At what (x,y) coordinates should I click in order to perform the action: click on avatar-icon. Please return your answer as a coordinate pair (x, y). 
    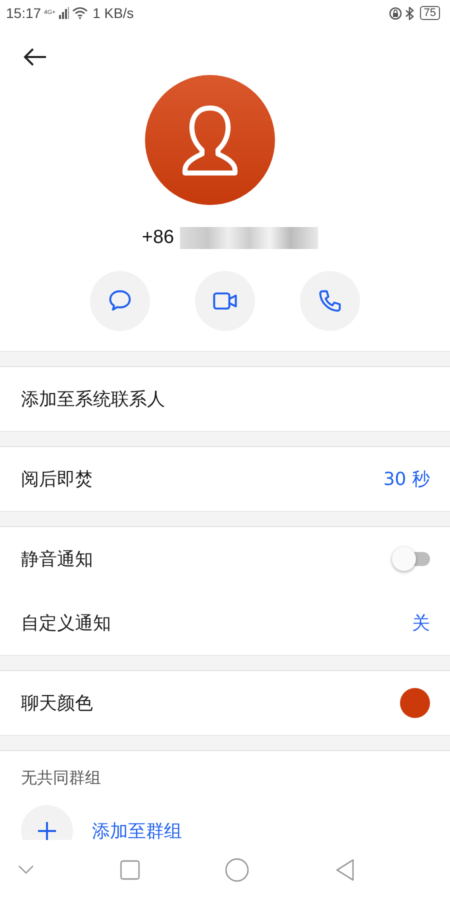
    Looking at the image, I should click on (210, 140).